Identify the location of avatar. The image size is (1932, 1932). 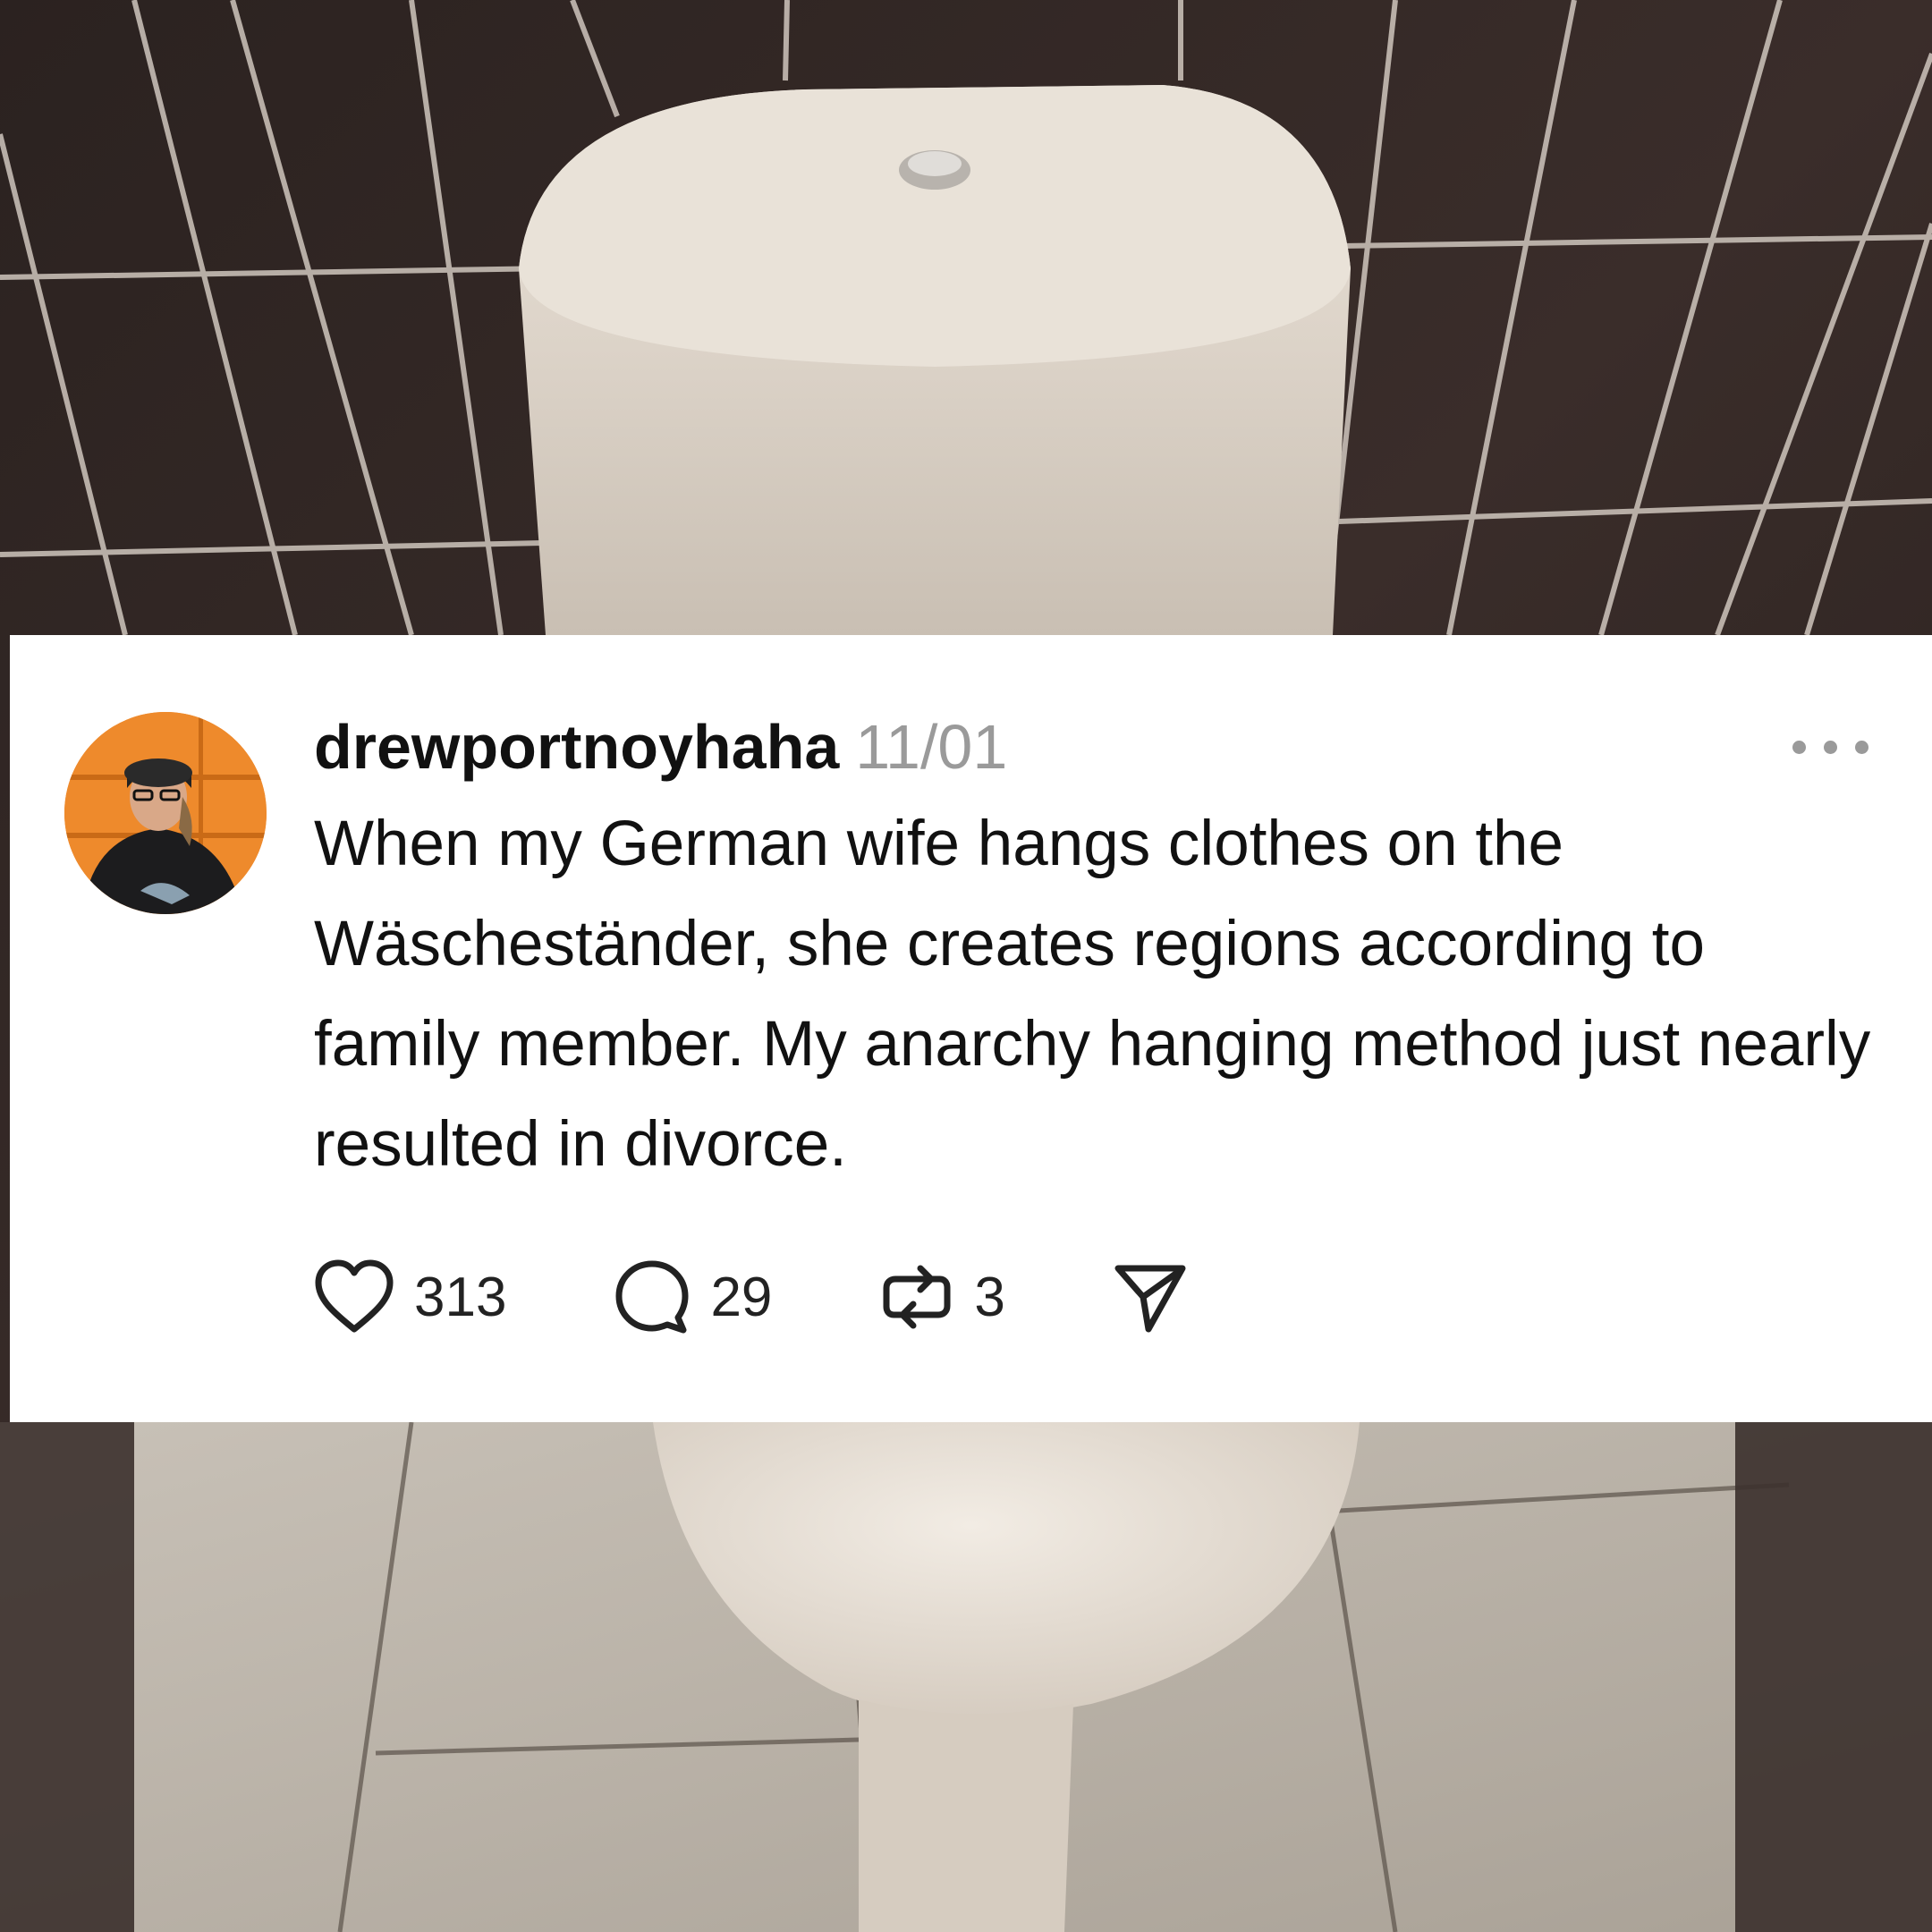
(165, 813).